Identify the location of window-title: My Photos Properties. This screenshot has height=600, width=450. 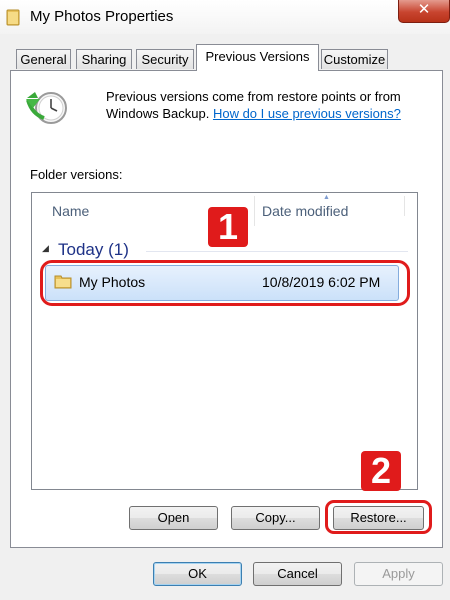
(102, 16).